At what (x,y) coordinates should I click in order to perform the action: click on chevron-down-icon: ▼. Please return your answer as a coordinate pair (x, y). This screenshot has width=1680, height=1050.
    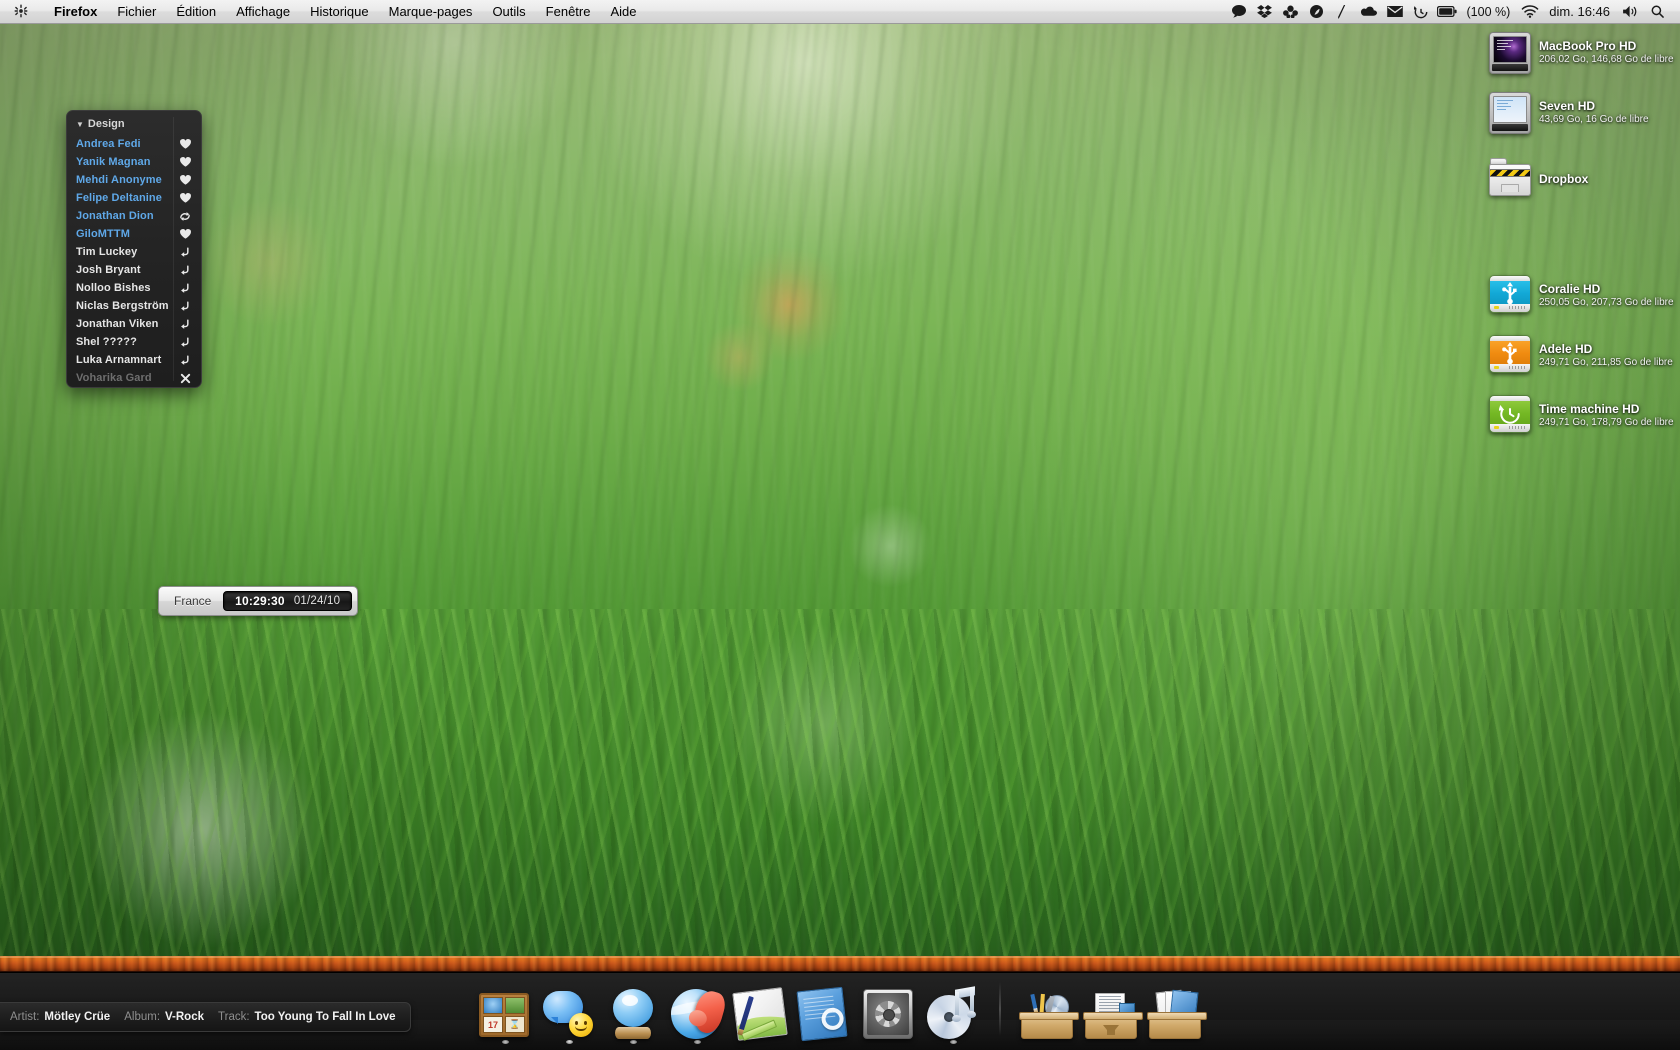
    Looking at the image, I should click on (80, 124).